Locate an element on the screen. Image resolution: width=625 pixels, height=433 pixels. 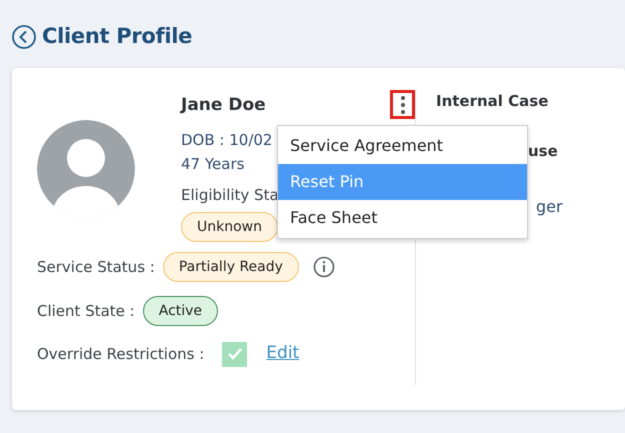
side-text: use is located at coordinates (543, 151).